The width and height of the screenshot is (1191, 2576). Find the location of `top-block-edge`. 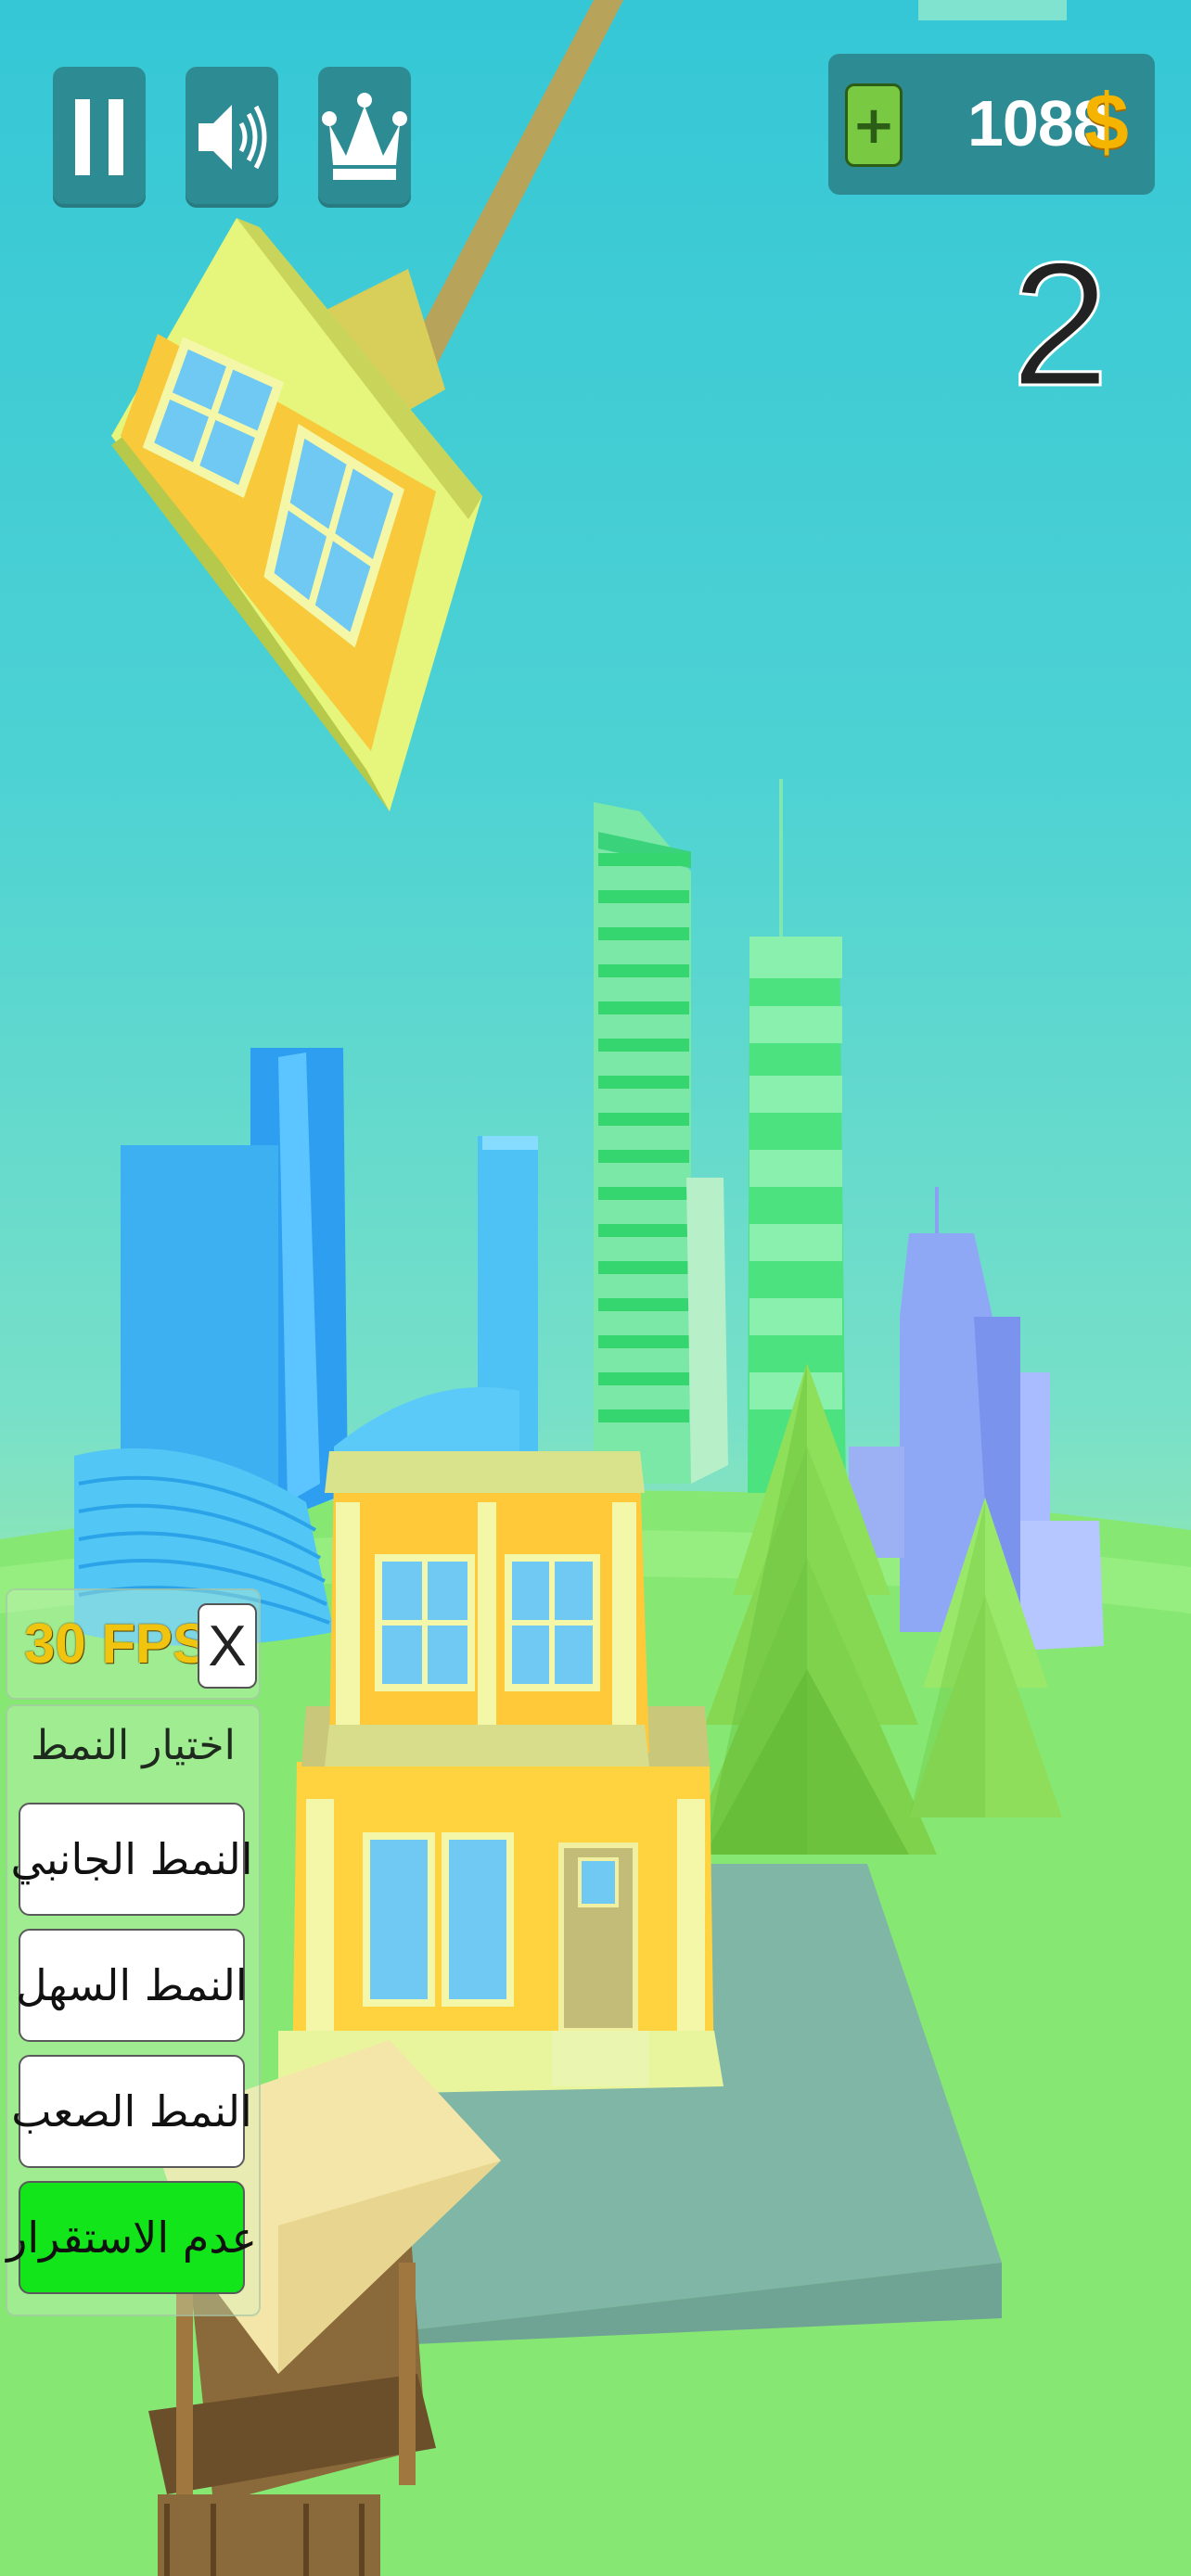

top-block-edge is located at coordinates (992, 10).